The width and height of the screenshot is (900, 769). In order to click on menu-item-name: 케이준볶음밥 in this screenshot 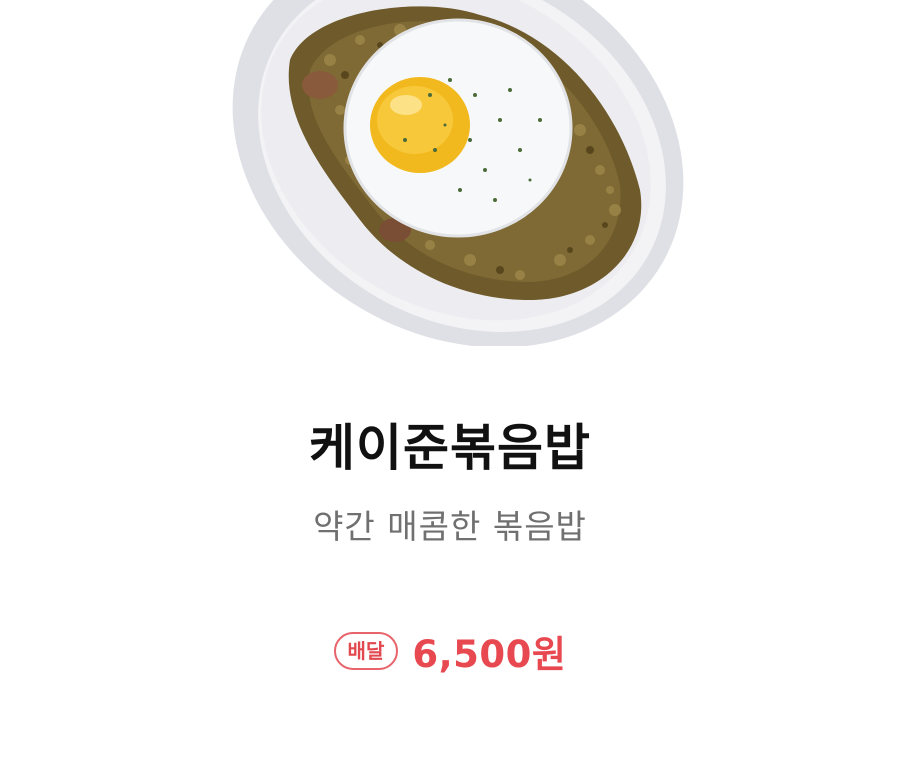, I will do `click(450, 448)`.